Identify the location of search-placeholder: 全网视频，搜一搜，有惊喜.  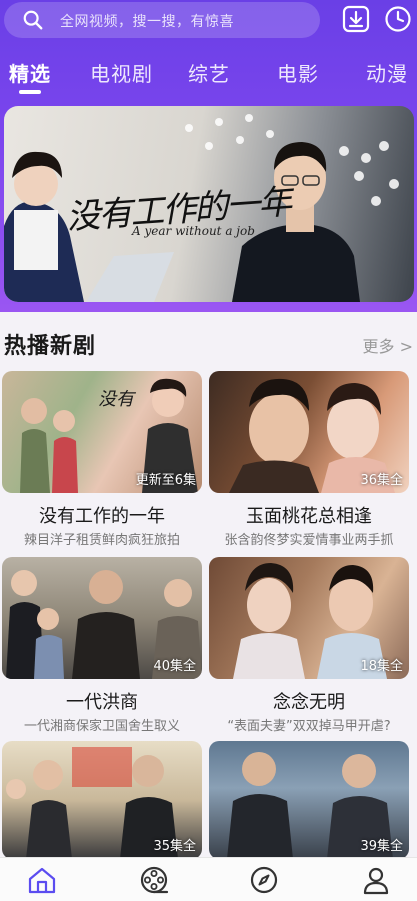
(147, 22).